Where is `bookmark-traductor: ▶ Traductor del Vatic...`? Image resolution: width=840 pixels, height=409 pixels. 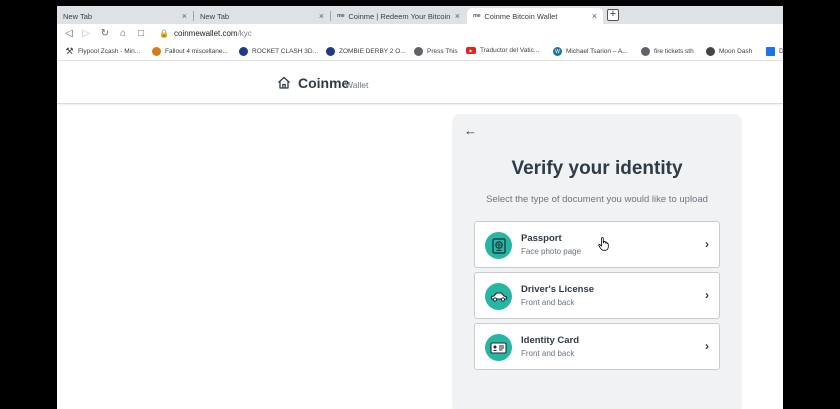
bookmark-traductor: ▶ Traductor del Vatic... is located at coordinates (502, 50).